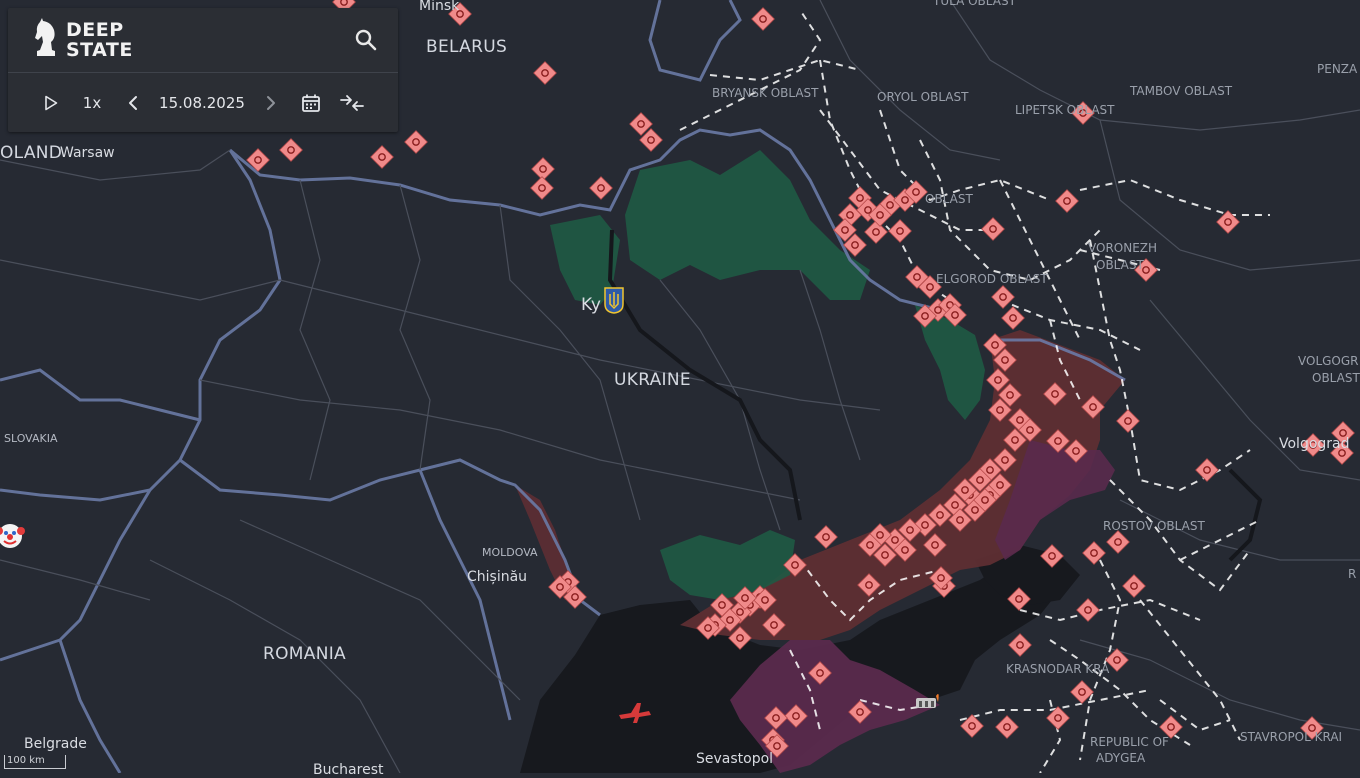 The height and width of the screenshot is (778, 1360). What do you see at coordinates (1129, 742) in the screenshot?
I see `label-adygea-1: REPUBLIC OF` at bounding box center [1129, 742].